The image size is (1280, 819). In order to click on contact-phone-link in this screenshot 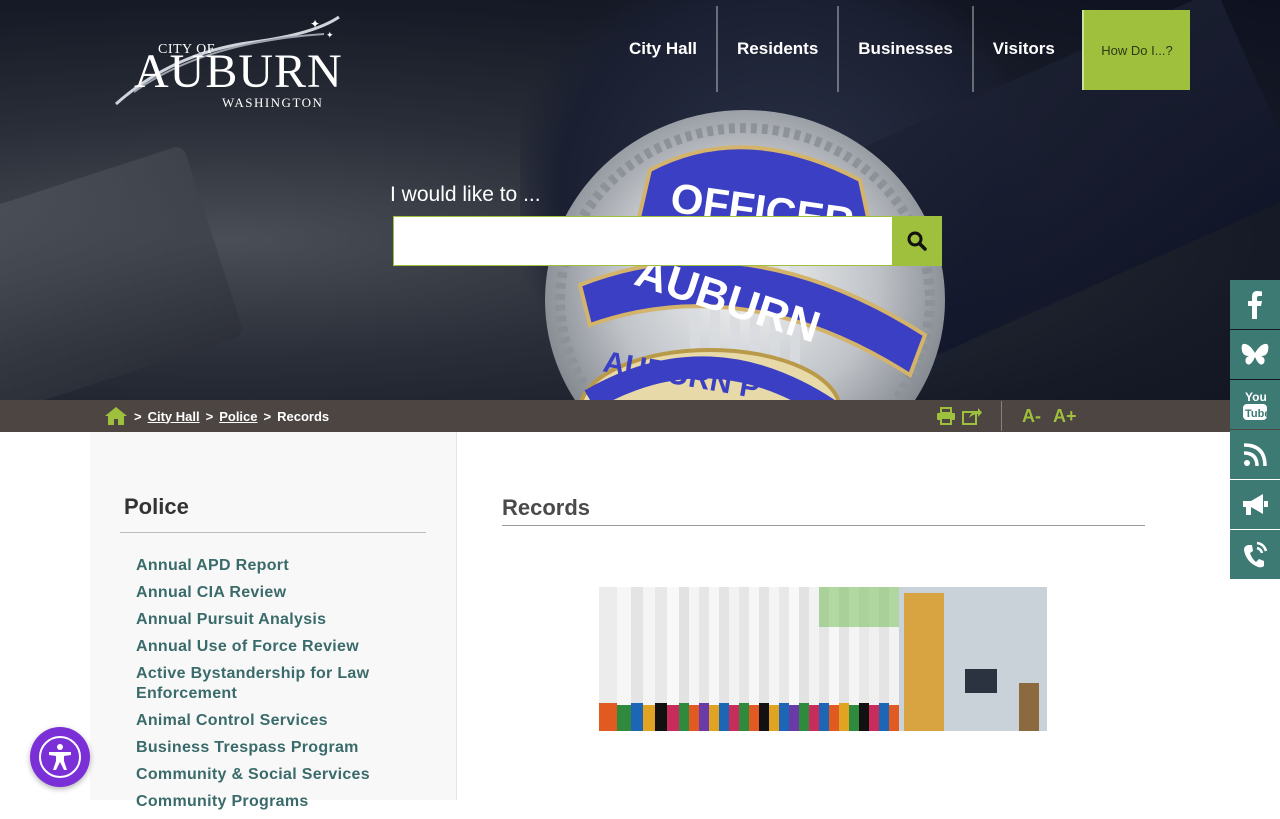, I will do `click(1255, 554)`.